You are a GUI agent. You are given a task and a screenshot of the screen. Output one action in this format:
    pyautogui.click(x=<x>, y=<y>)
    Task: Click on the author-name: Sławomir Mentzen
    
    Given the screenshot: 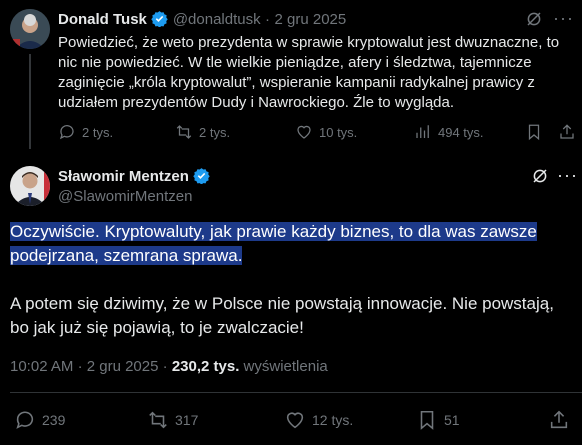 What is the action you would take?
    pyautogui.click(x=123, y=176)
    